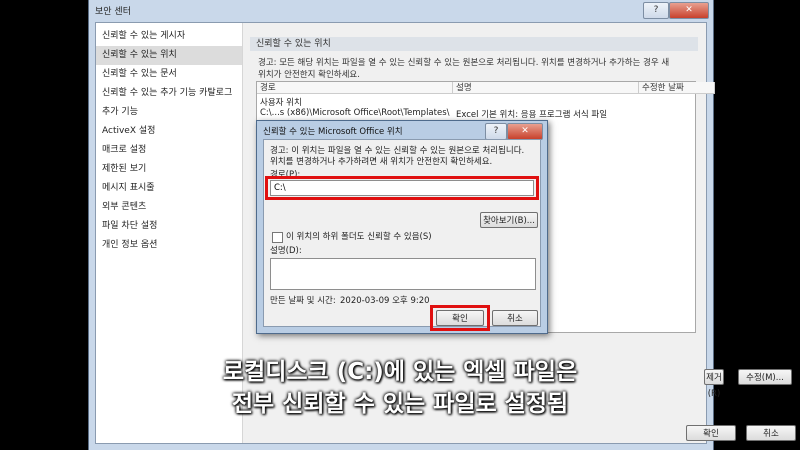  Describe the element at coordinates (400, 372) in the screenshot. I see `caption-line-1: 로컬디스크 (C:)에 있는 엑셀 파일은` at that location.